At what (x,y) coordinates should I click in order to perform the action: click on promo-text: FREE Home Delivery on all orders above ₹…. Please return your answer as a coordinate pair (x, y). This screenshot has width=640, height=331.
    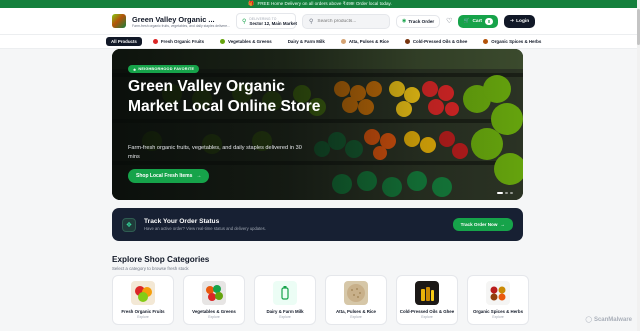
    Looking at the image, I should click on (324, 3).